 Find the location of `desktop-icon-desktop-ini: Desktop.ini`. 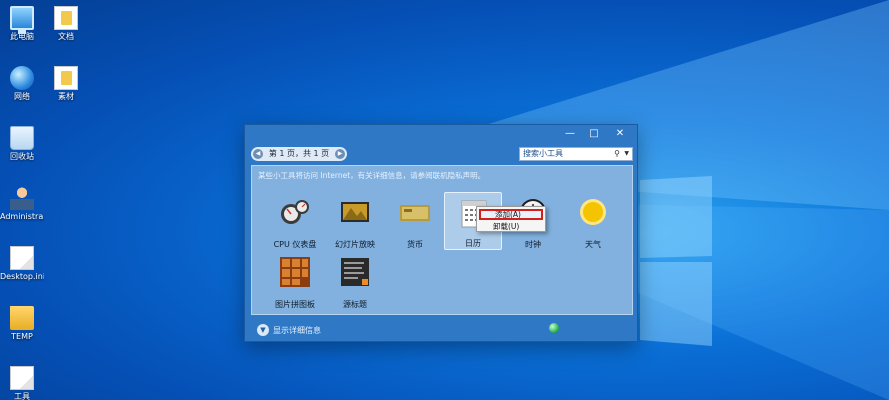

desktop-icon-desktop-ini: Desktop.ini is located at coordinates (22, 264).